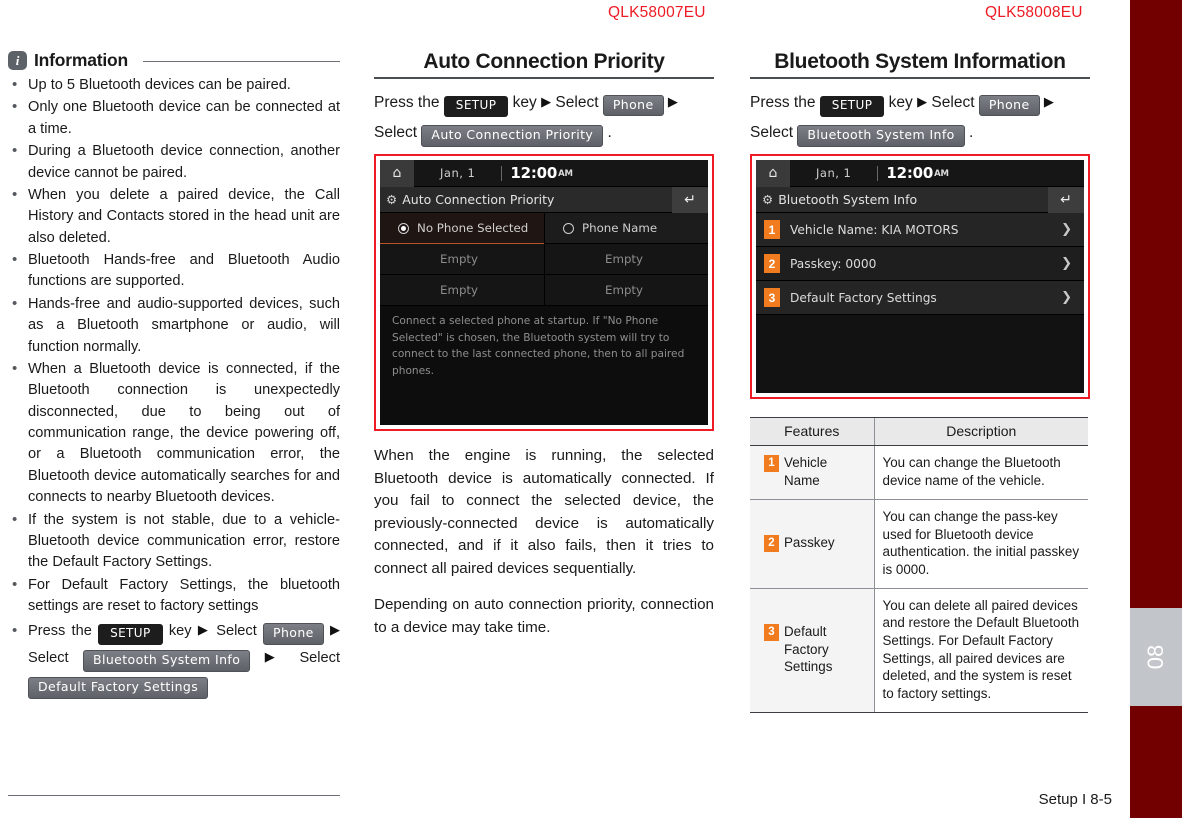 The height and width of the screenshot is (818, 1182). I want to click on default-factory-settings-chip: Default Factory Settings, so click(118, 688).